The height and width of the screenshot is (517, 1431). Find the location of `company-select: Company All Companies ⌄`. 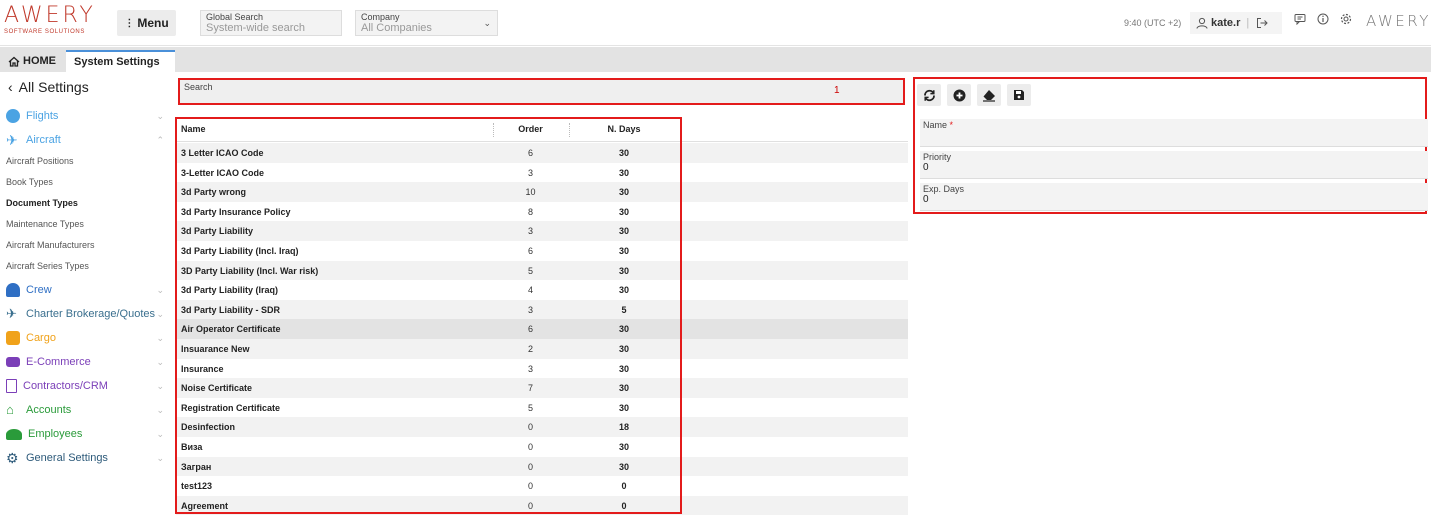

company-select: Company All Companies ⌄ is located at coordinates (426, 23).